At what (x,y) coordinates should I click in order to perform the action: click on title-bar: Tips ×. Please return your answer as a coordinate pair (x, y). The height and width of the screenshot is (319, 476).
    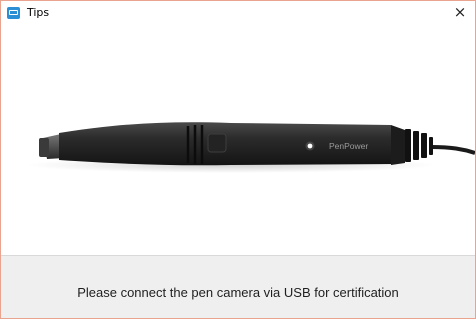
    Looking at the image, I should click on (238, 13).